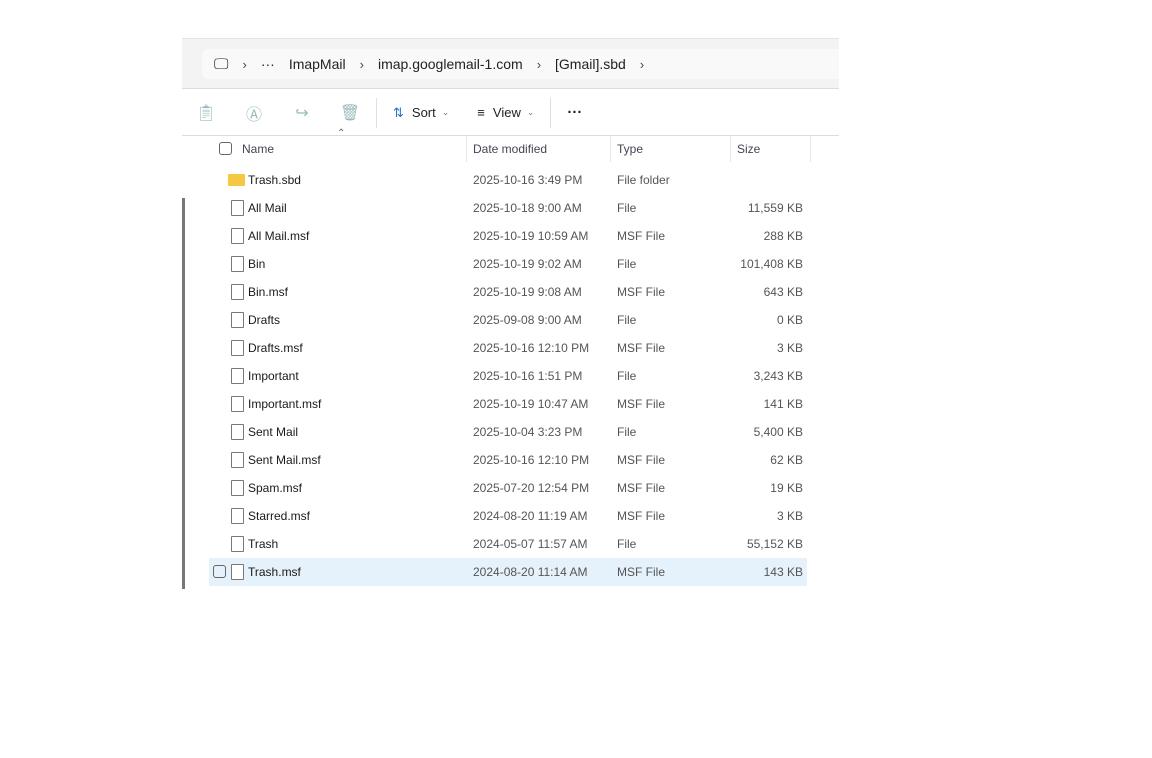  What do you see at coordinates (528, 376) in the screenshot?
I see `file-date: 2025-10-16 1:51 PM` at bounding box center [528, 376].